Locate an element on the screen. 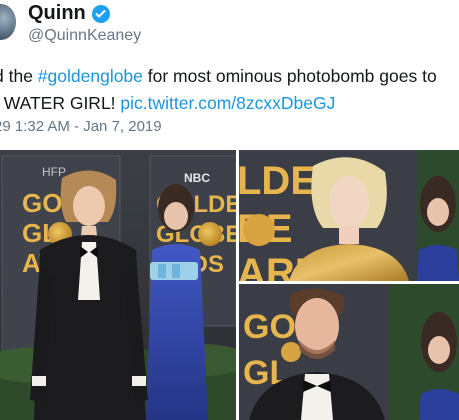 The image size is (459, 420). media-link: pic.twitter.com/8zcxxDbeGJ is located at coordinates (227, 103).